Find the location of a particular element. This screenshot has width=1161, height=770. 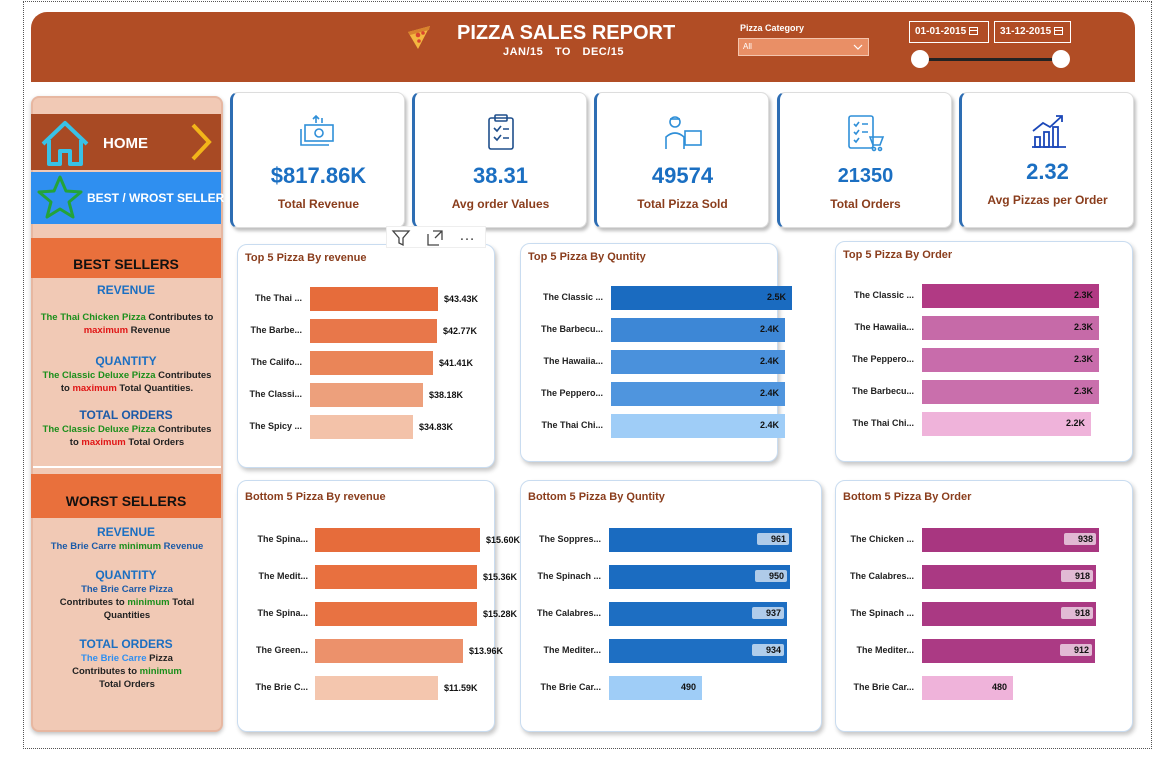

period-end: DEC/15 is located at coordinates (603, 52).